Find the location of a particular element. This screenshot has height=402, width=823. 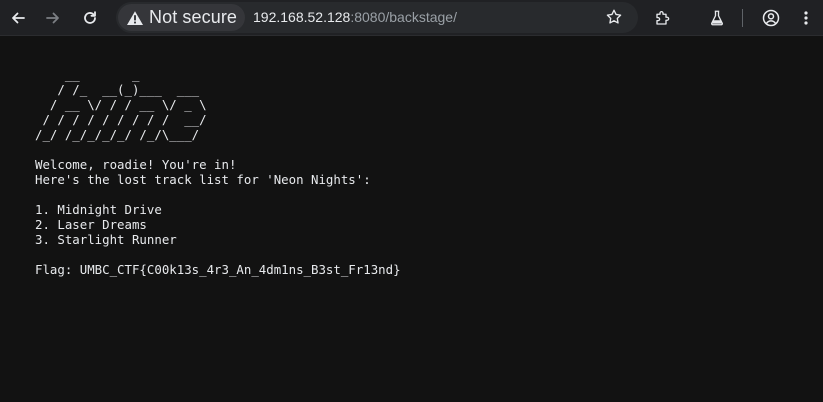

ascii-art-line: / /_ __(_)___ ___ is located at coordinates (117, 89).